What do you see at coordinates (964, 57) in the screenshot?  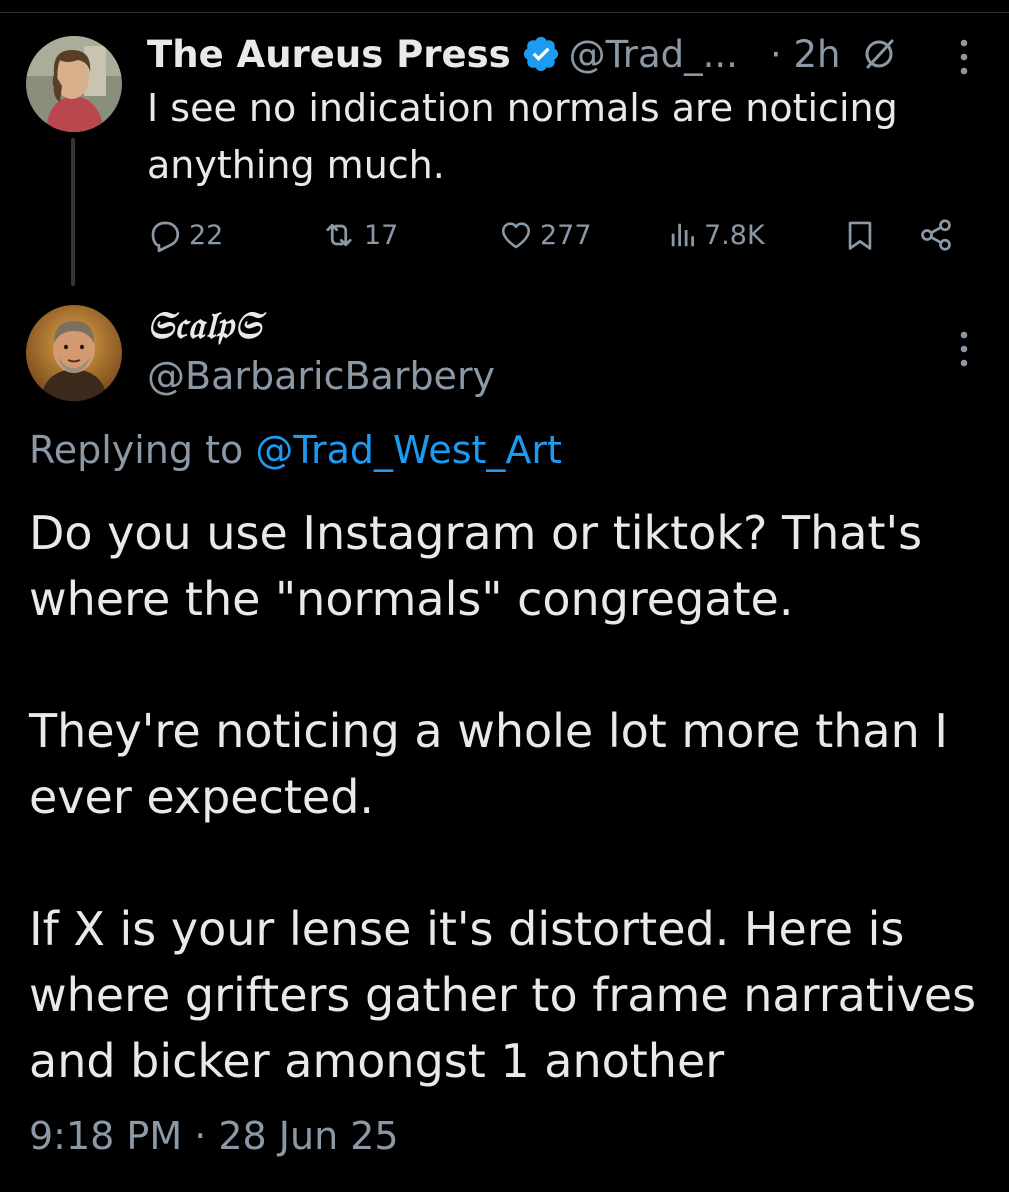 I see `parent-more-icon` at bounding box center [964, 57].